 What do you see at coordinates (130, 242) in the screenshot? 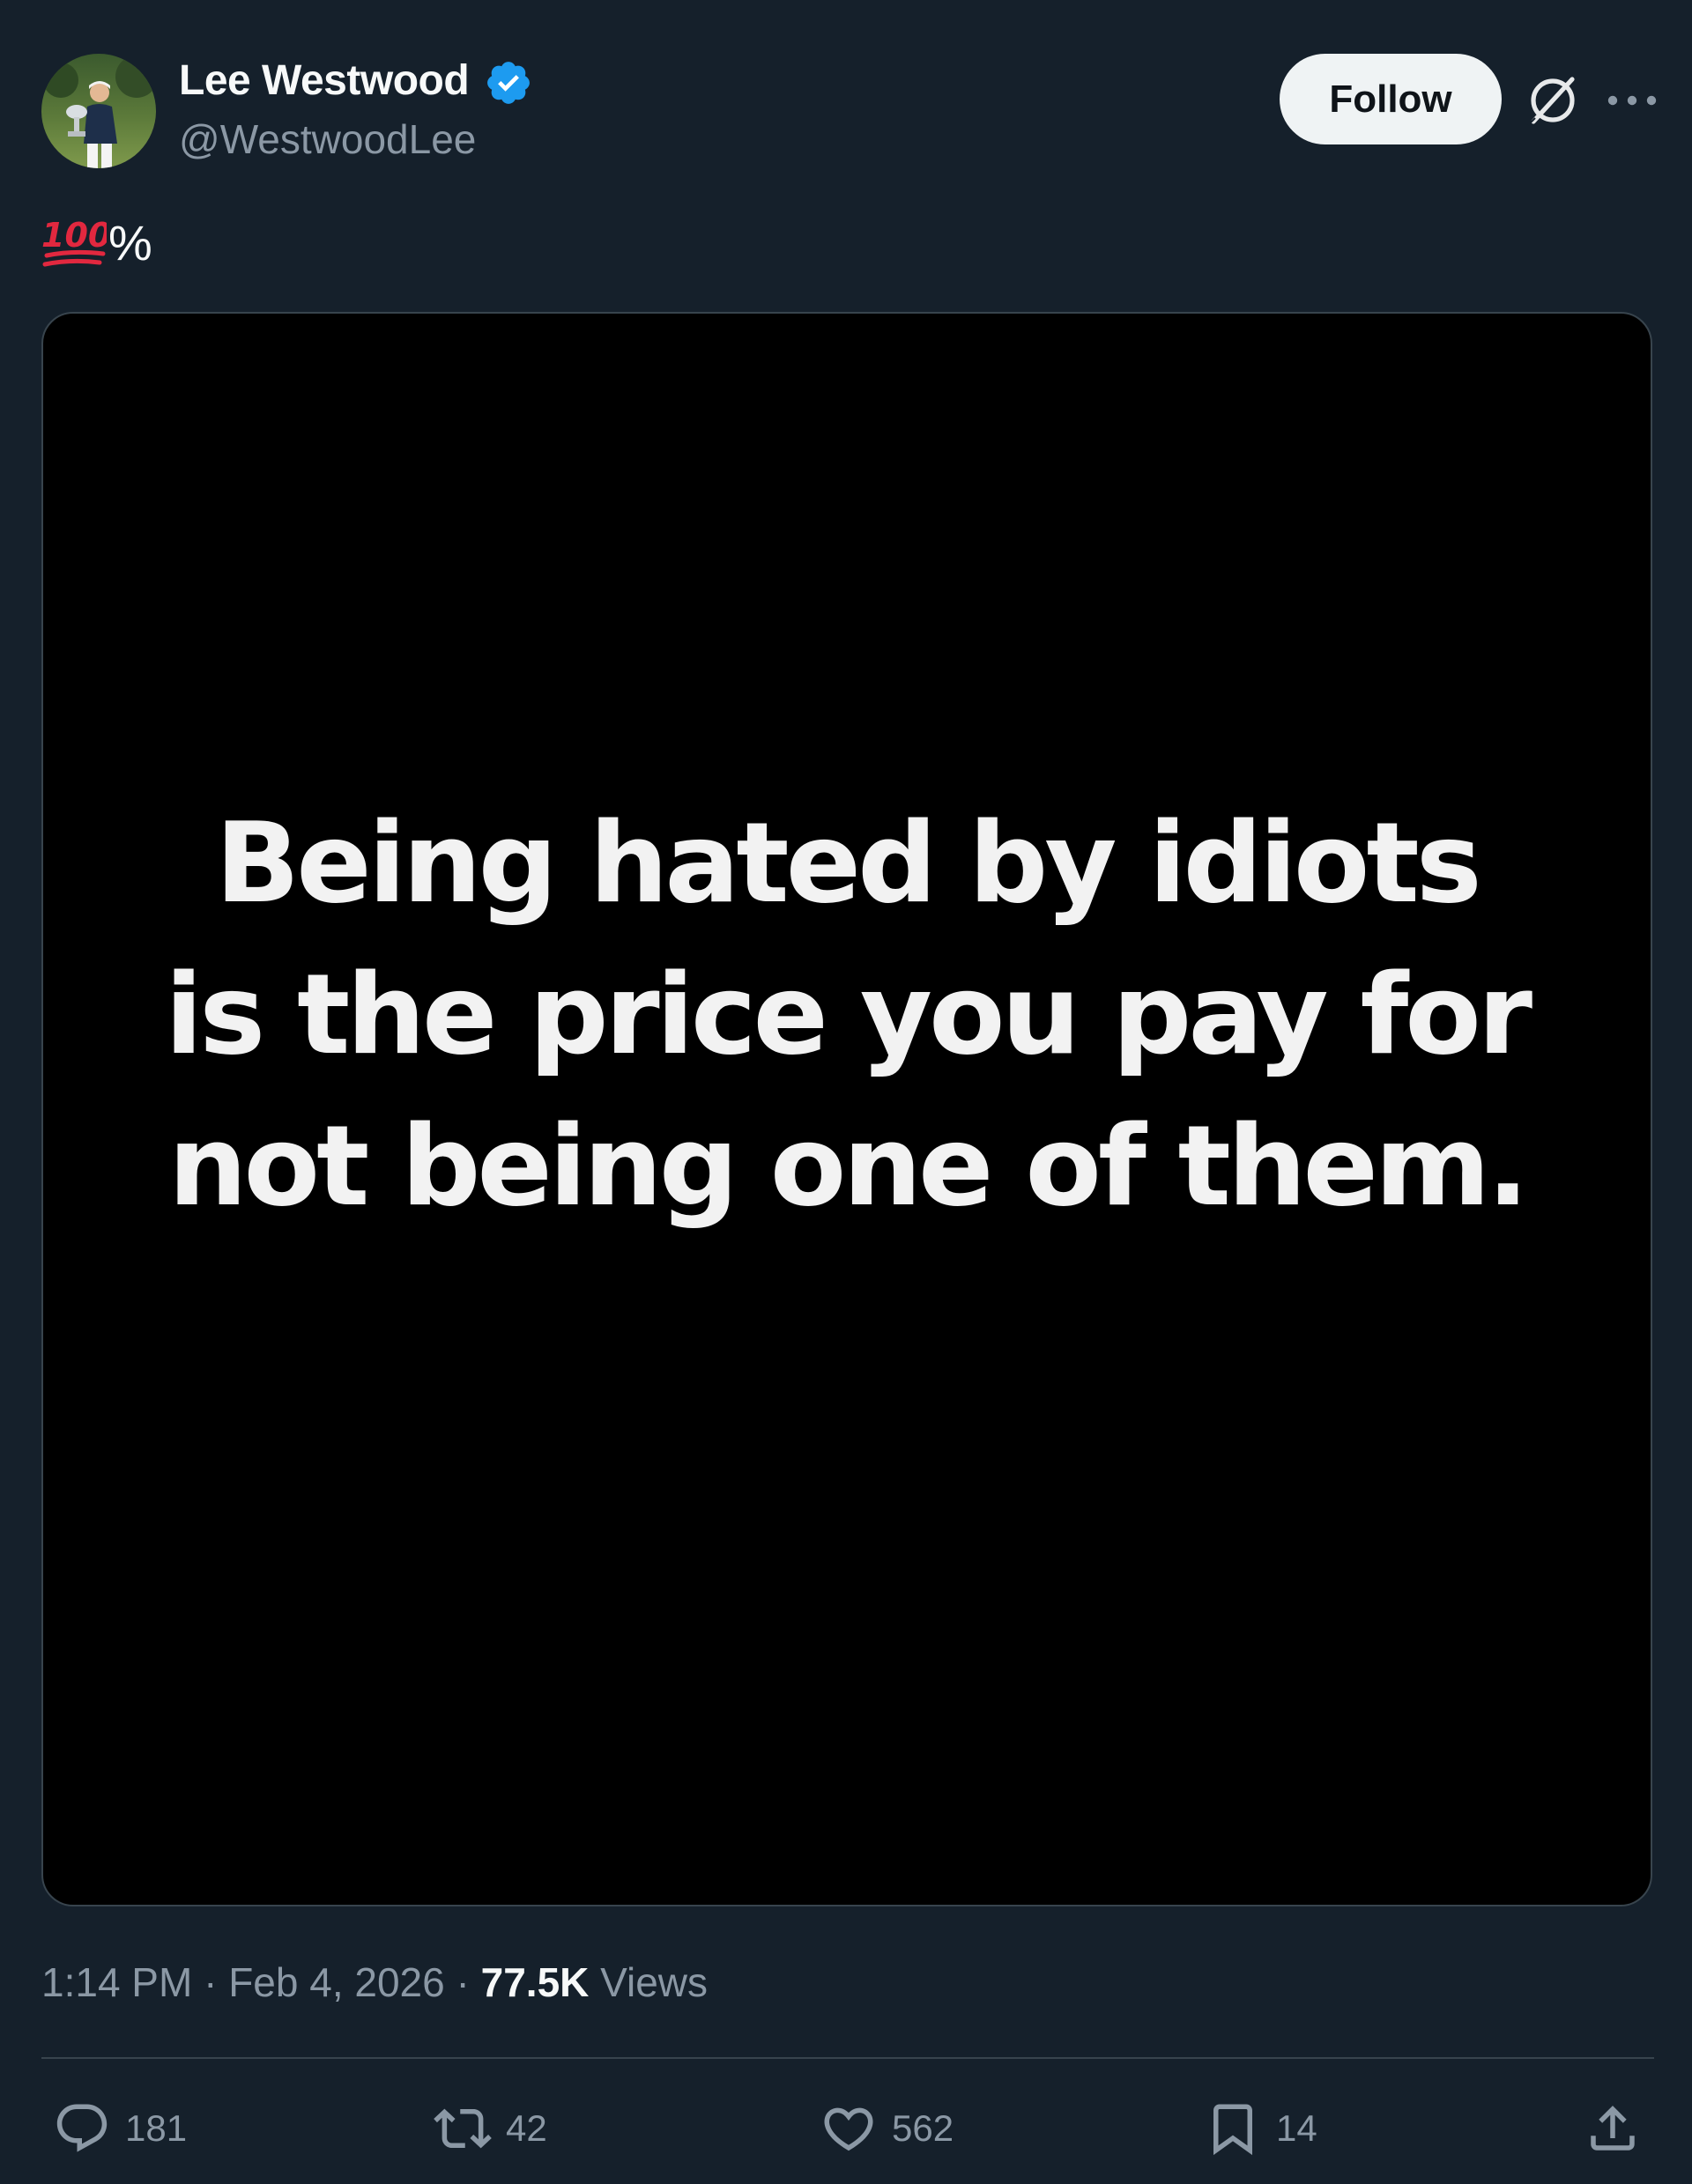
I see `tweet-text-content: %` at bounding box center [130, 242].